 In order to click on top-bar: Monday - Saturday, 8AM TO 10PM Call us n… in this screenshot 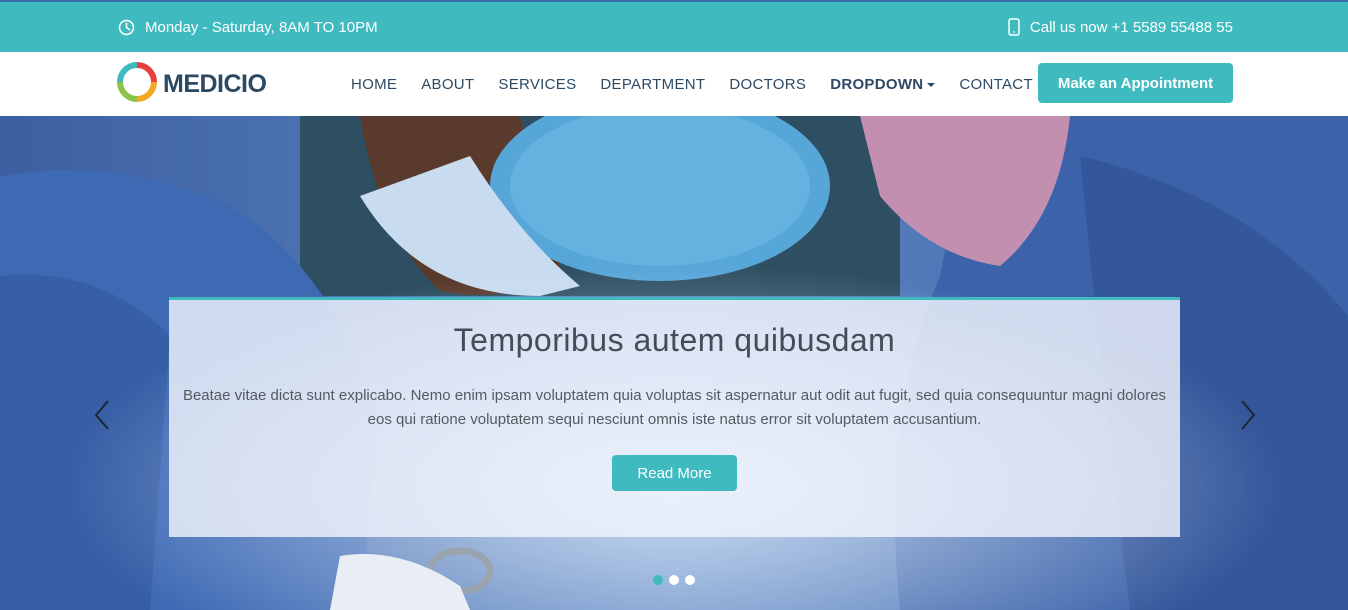, I will do `click(674, 26)`.